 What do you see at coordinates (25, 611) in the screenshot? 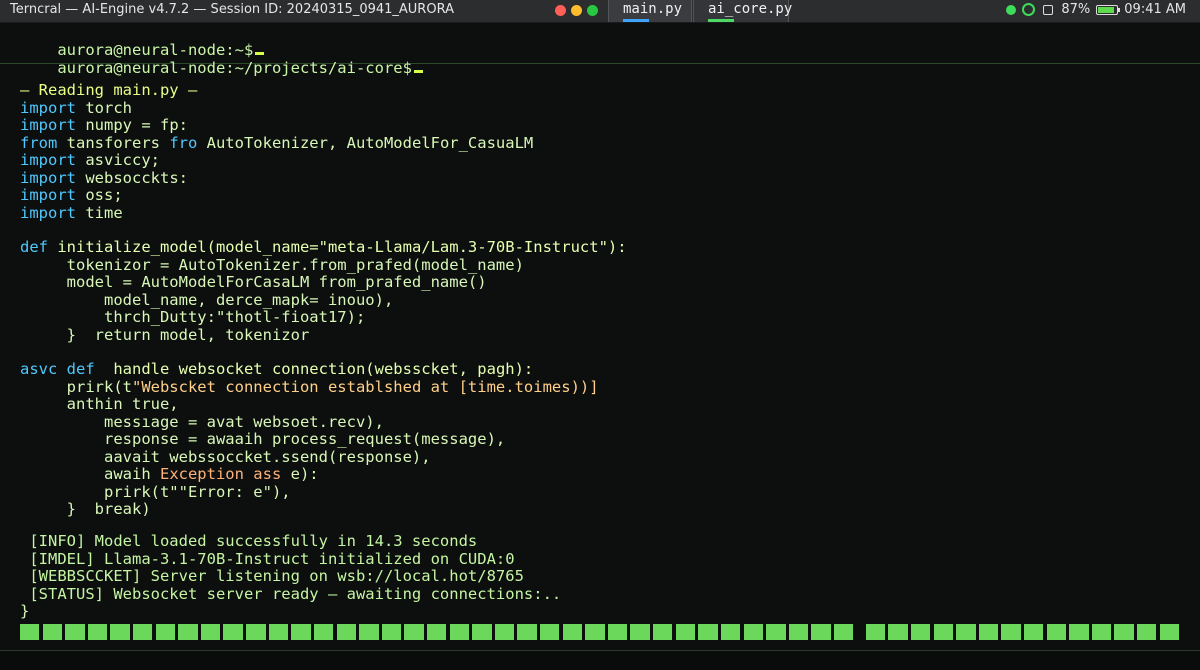
I see `closing-brace: }` at bounding box center [25, 611].